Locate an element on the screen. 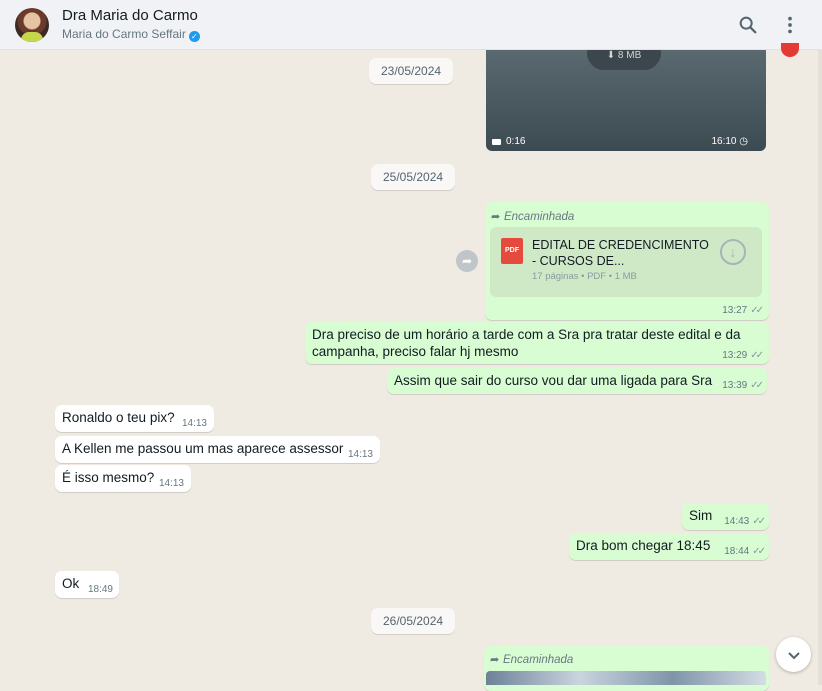 Image resolution: width=822 pixels, height=691 pixels. video-time-text: 16:10 is located at coordinates (724, 141).